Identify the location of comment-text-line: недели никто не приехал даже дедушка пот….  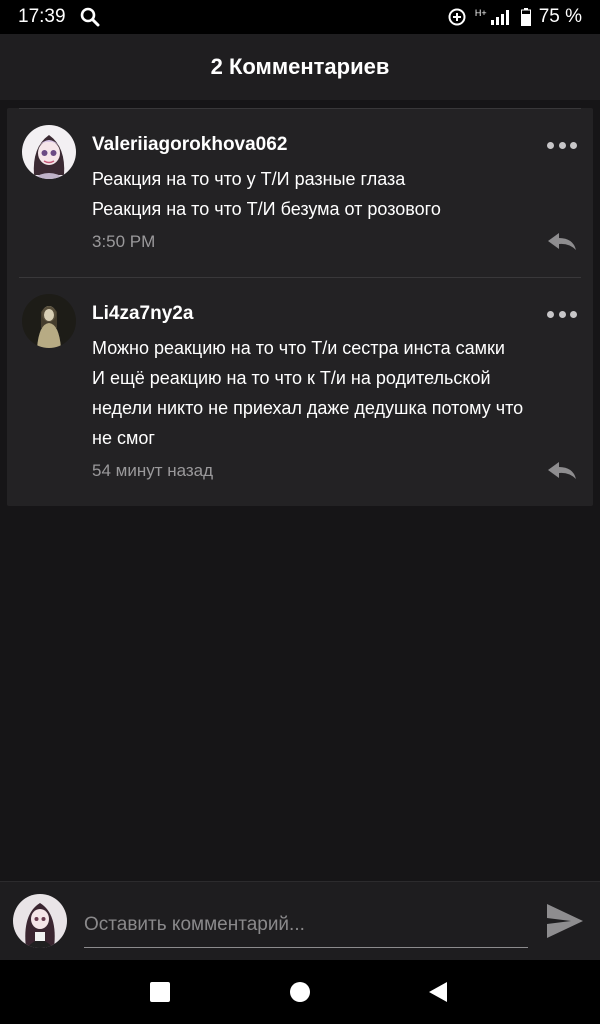
(308, 408).